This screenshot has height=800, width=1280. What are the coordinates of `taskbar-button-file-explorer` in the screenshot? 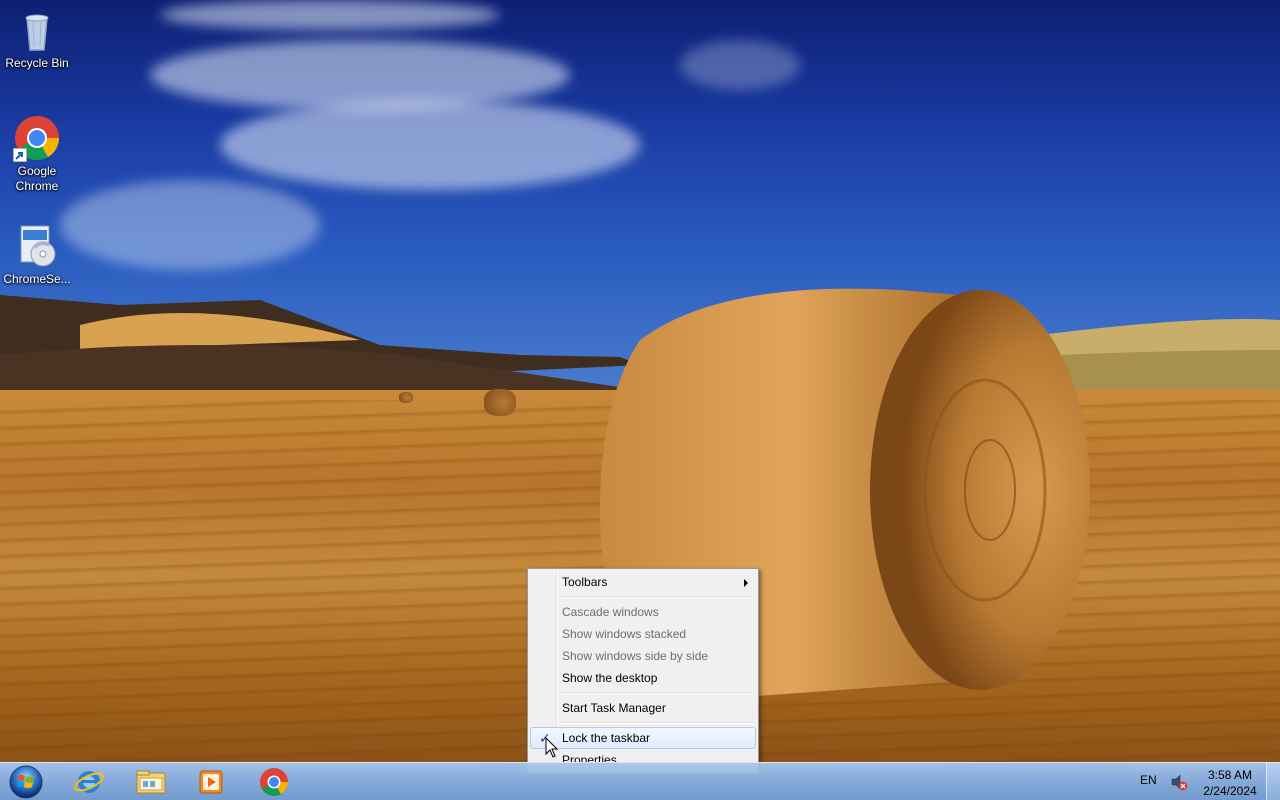 It's located at (151, 782).